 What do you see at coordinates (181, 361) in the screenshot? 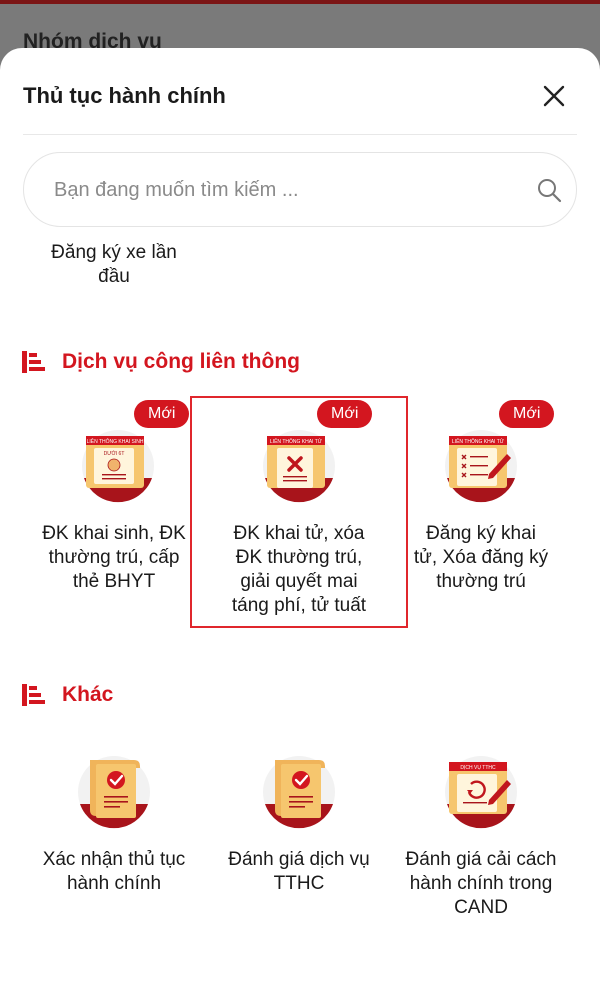
I see `section-title: Dịch vụ công liên thông` at bounding box center [181, 361].